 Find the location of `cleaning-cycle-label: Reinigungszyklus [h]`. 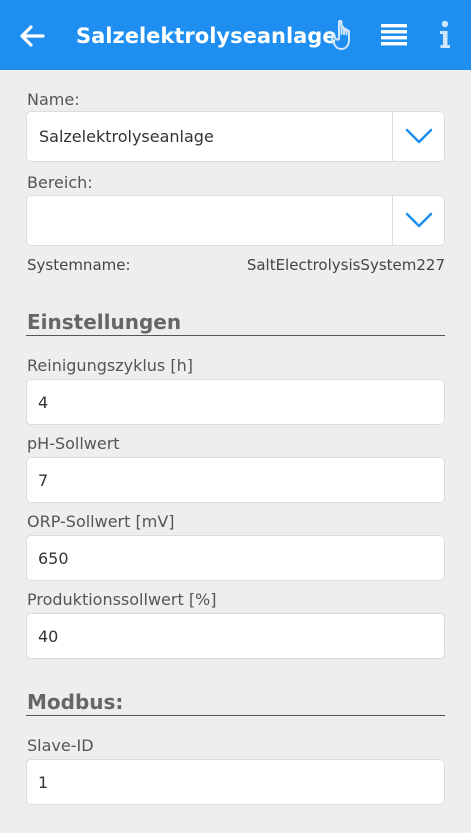

cleaning-cycle-label: Reinigungszyklus [h] is located at coordinates (110, 365).